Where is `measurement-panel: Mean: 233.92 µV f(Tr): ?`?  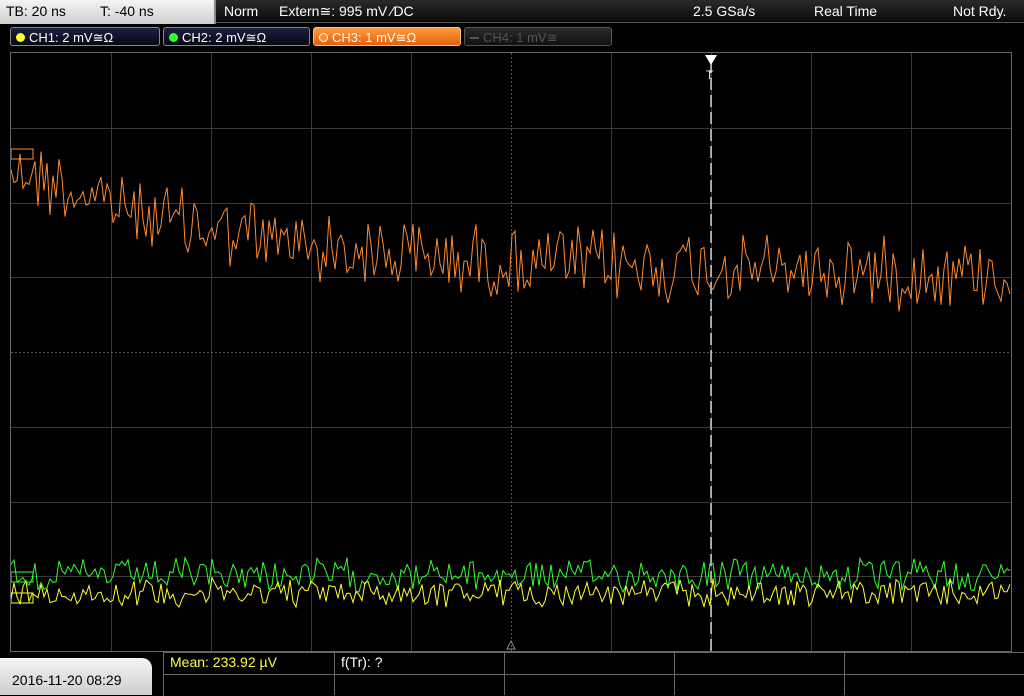 measurement-panel: Mean: 233.92 µV f(Tr): ? is located at coordinates (593, 674).